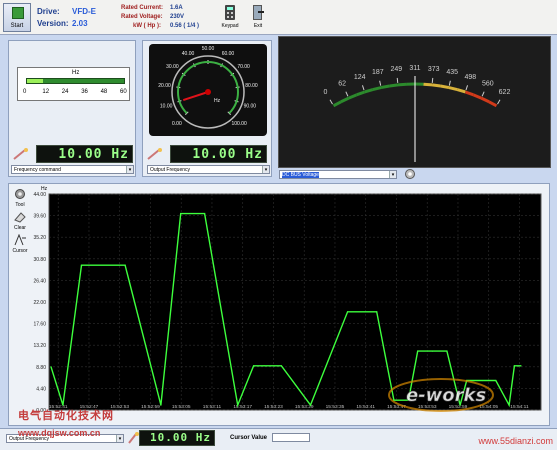 Image resolution: width=557 pixels, height=450 pixels. What do you see at coordinates (39, 281) in the screenshot?
I see `chart-y-tick-label: 26.40` at bounding box center [39, 281].